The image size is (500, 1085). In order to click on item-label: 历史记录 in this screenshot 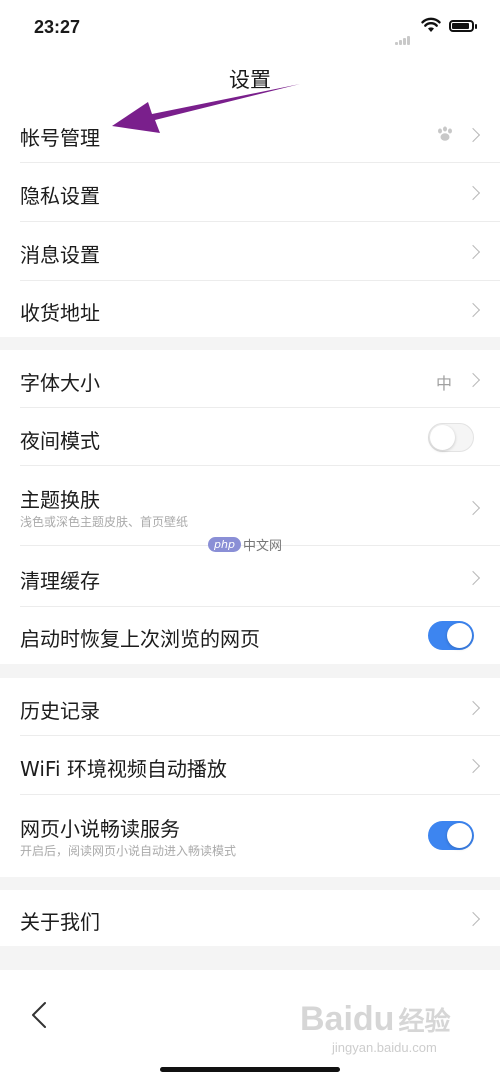, I will do `click(60, 711)`.